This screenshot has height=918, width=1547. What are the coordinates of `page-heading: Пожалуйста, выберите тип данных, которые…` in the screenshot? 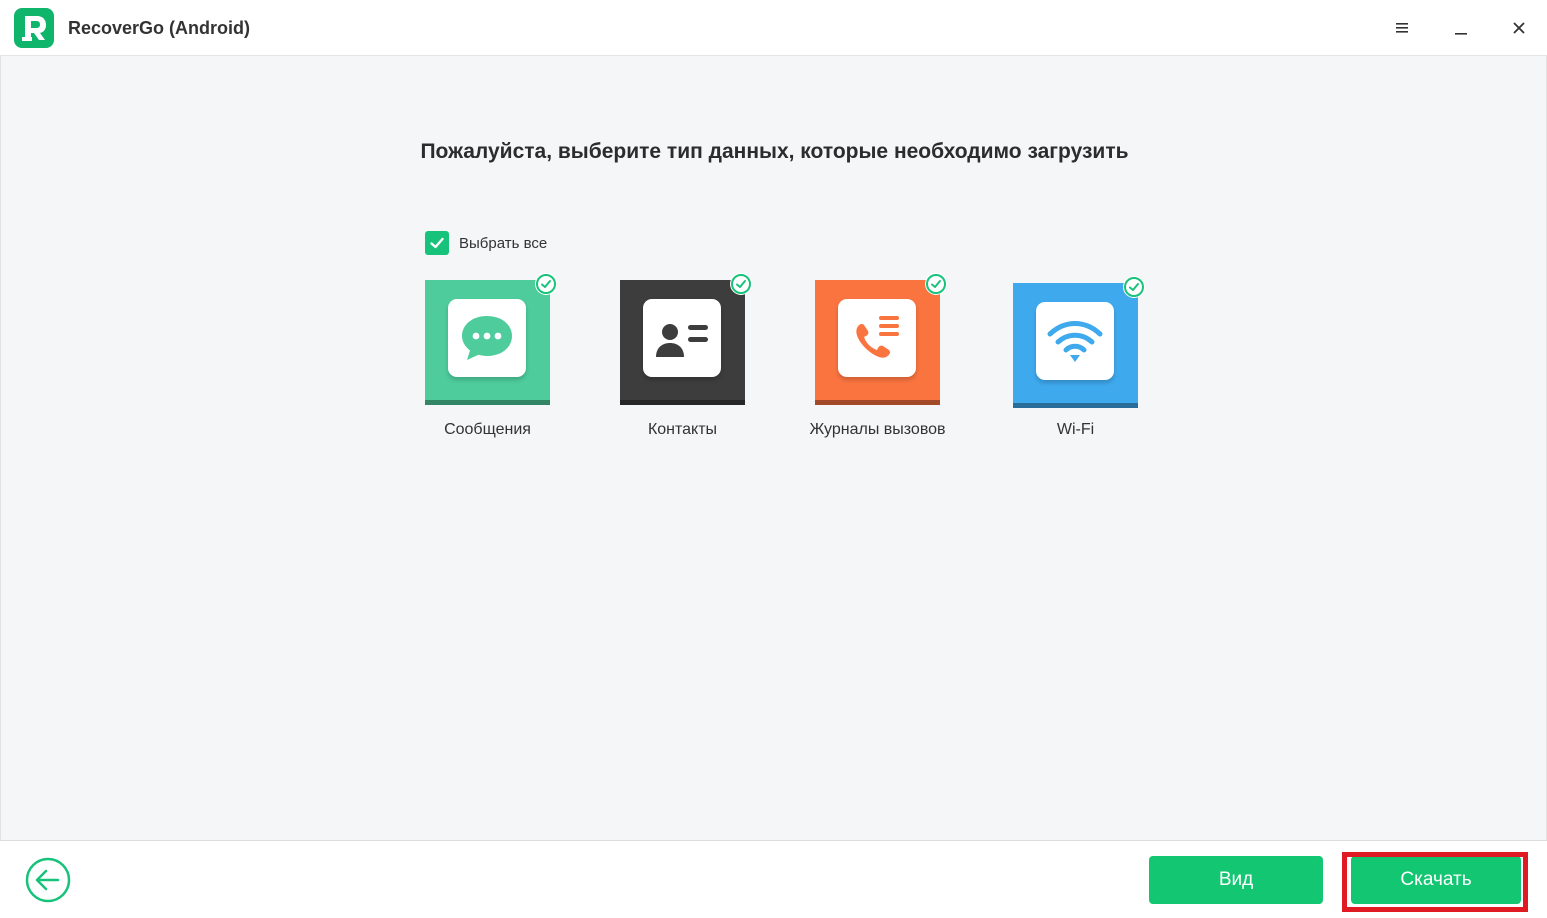 It's located at (774, 151).